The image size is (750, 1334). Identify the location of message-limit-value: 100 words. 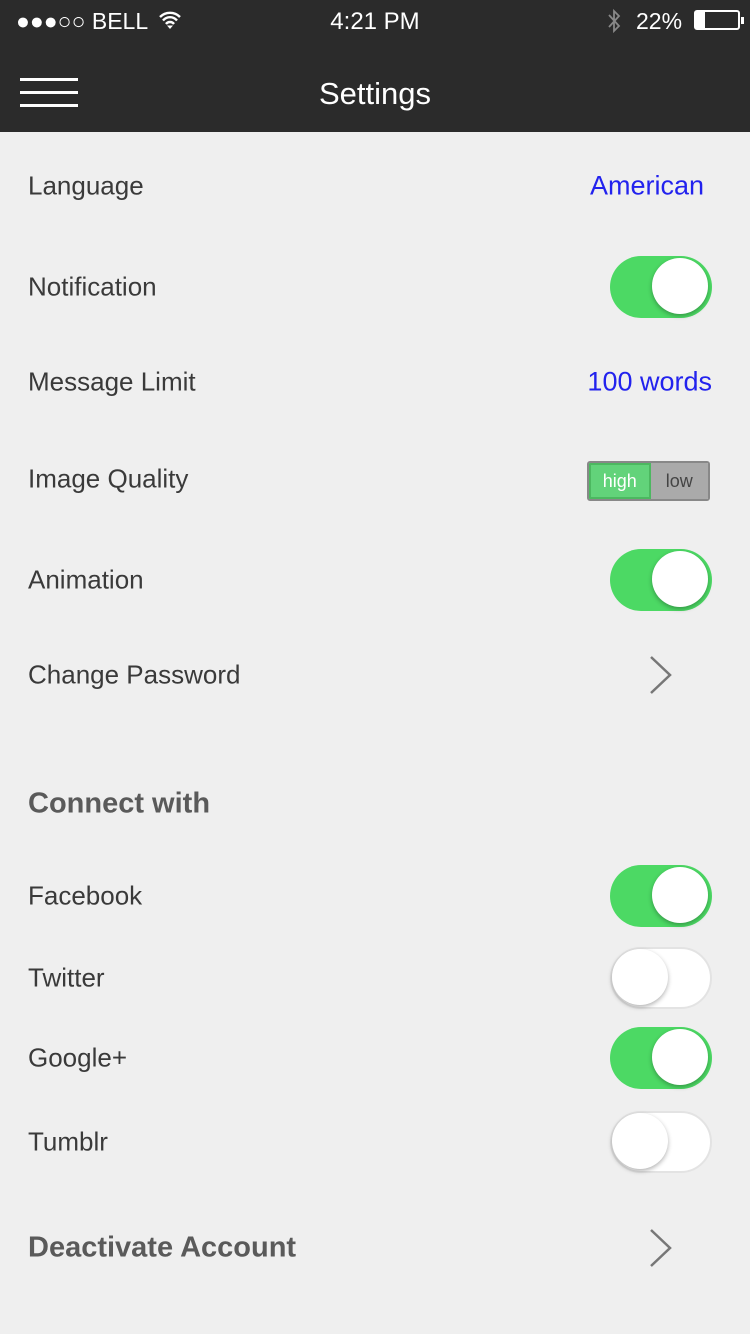
(649, 382).